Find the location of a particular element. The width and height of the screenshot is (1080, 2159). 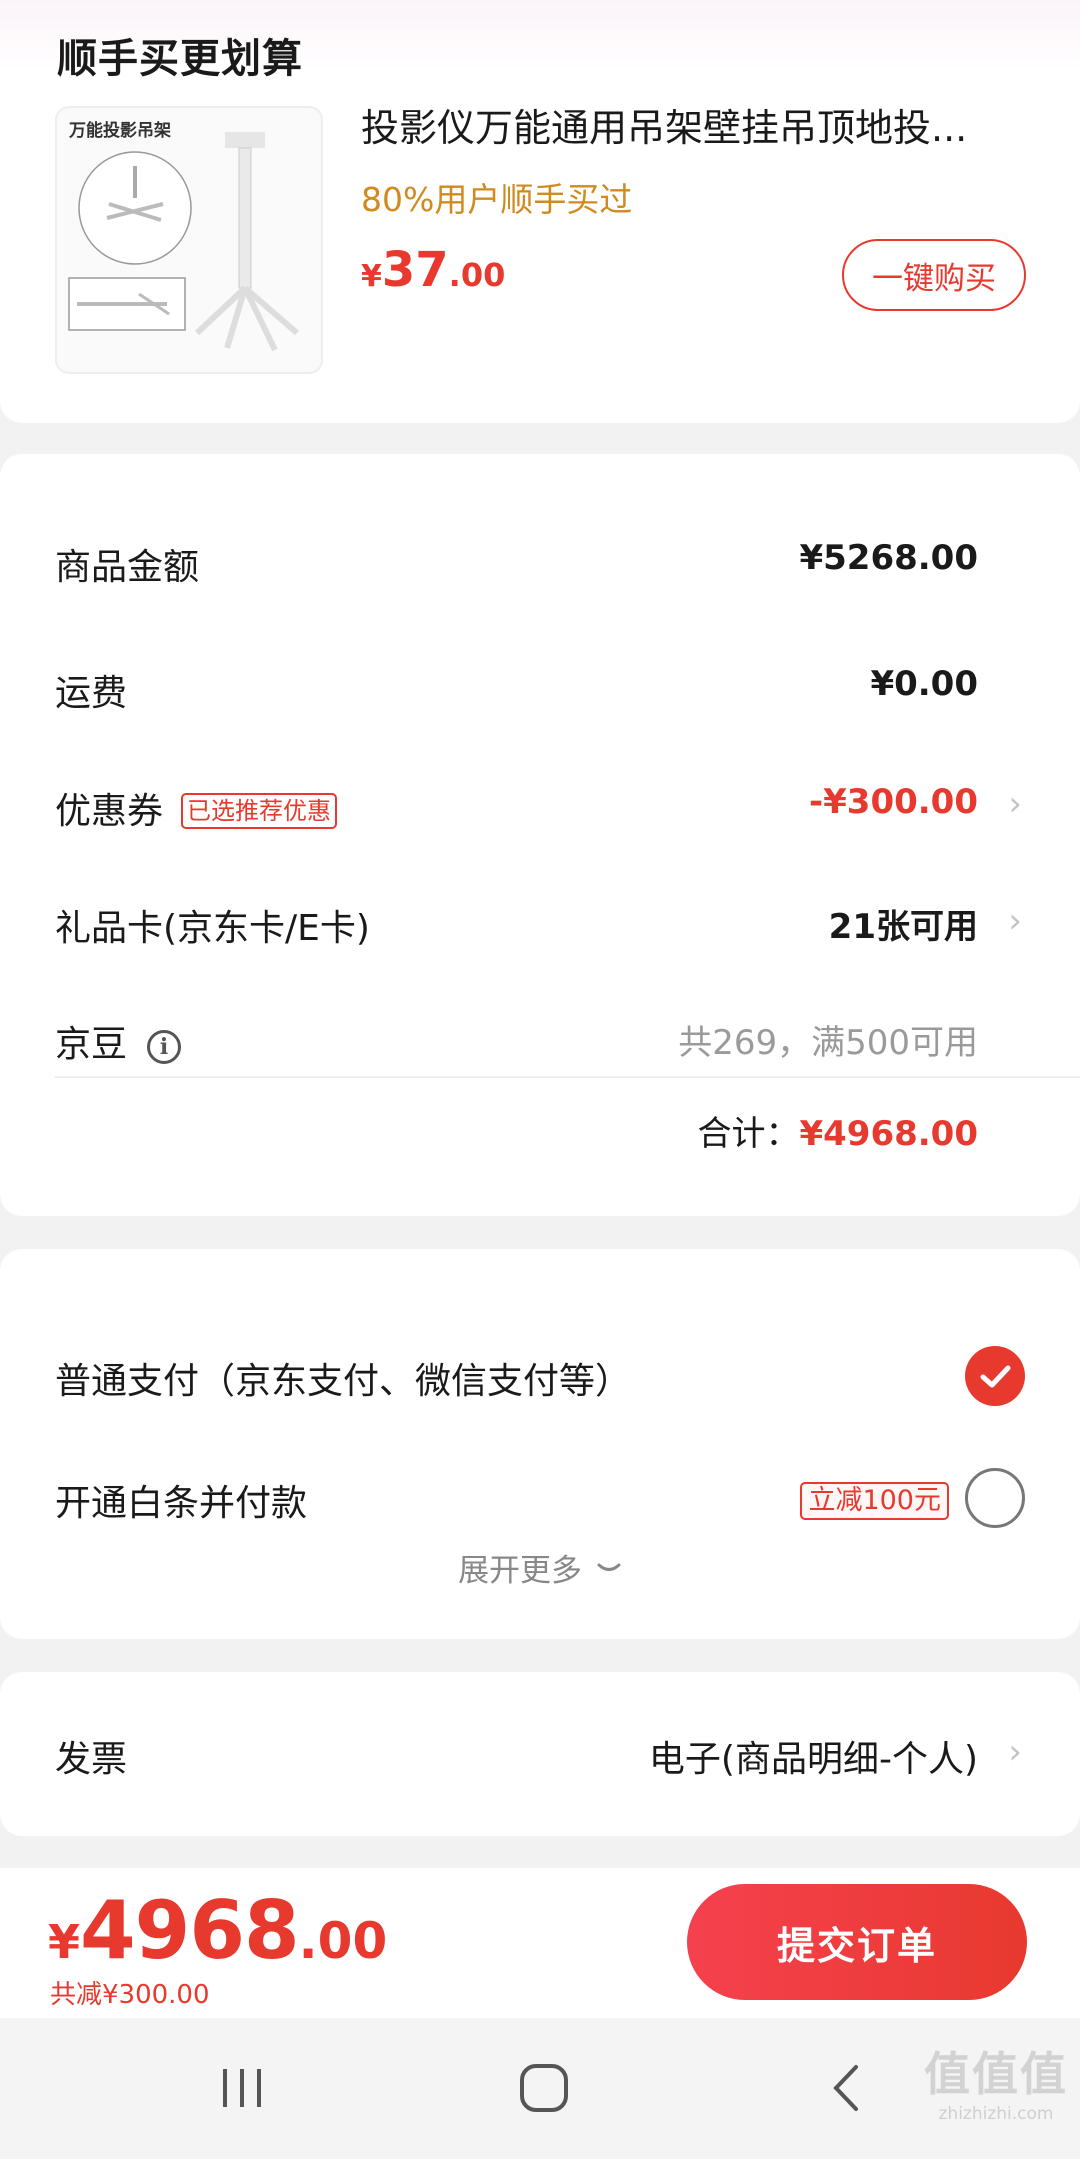

watermark-domain: zhizhizhi.com is located at coordinates (996, 2114).